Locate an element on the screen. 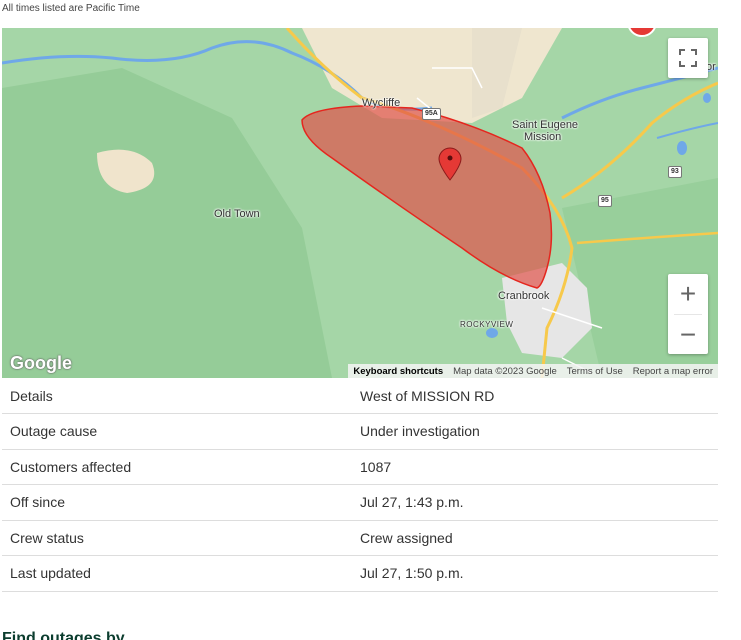 The height and width of the screenshot is (640, 741). report-map-error-link: Report a map error is located at coordinates (673, 371).